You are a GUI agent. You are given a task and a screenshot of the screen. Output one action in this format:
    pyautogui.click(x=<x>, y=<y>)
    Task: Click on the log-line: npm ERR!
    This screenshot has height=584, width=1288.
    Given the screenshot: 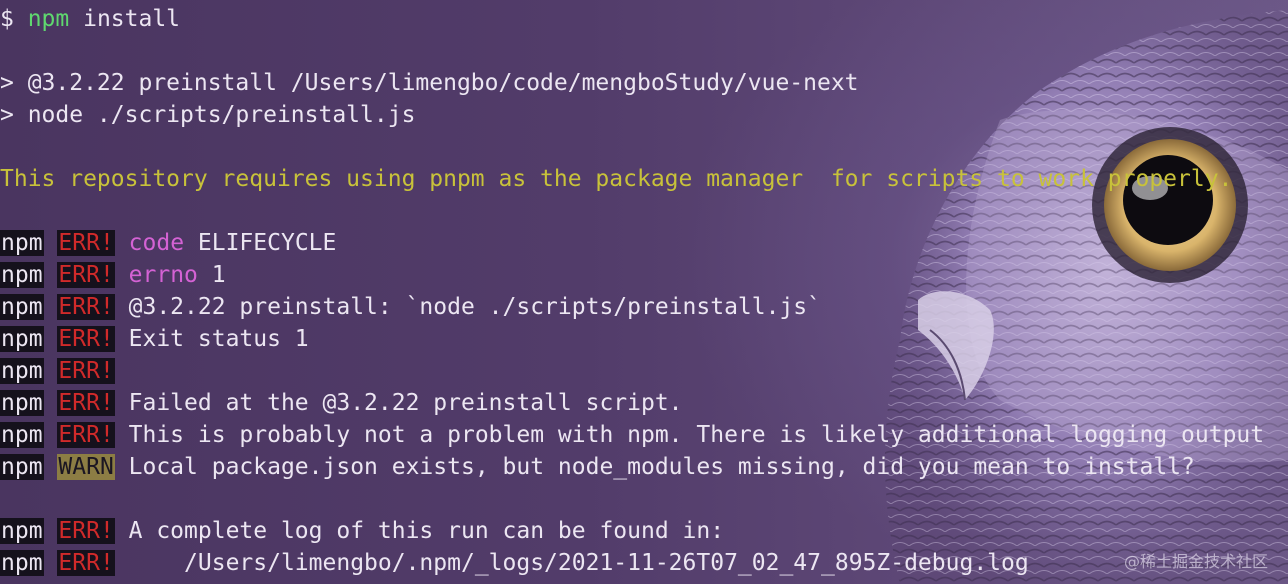 What is the action you would take?
    pyautogui.click(x=57, y=371)
    